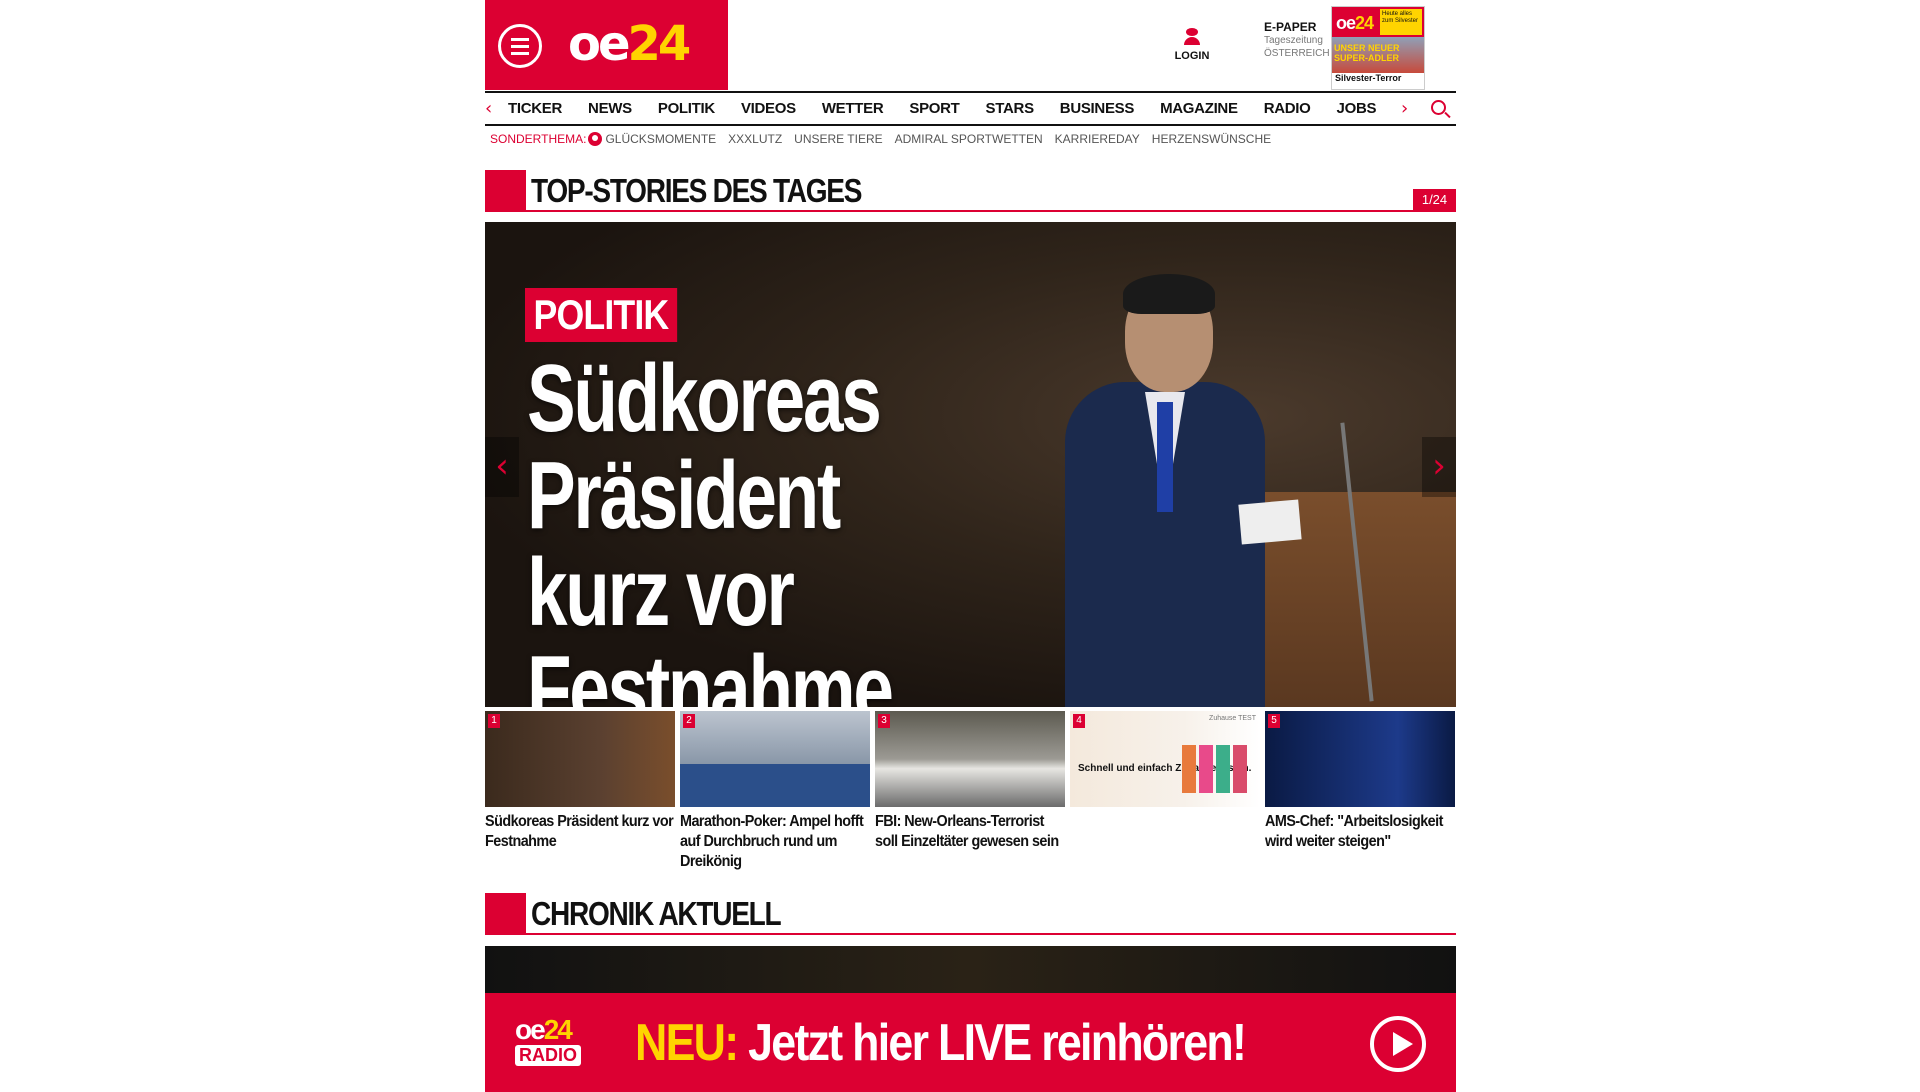 This screenshot has height=1092, width=1920. Describe the element at coordinates (1297, 53) in the screenshot. I see `epaper-line2: ÖSTERREICH` at that location.